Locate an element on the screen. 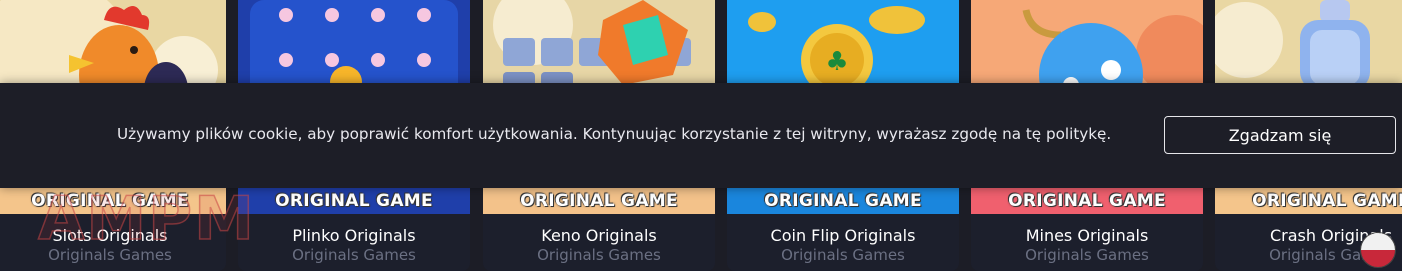  game-title: Mines Originals is located at coordinates (1087, 235).